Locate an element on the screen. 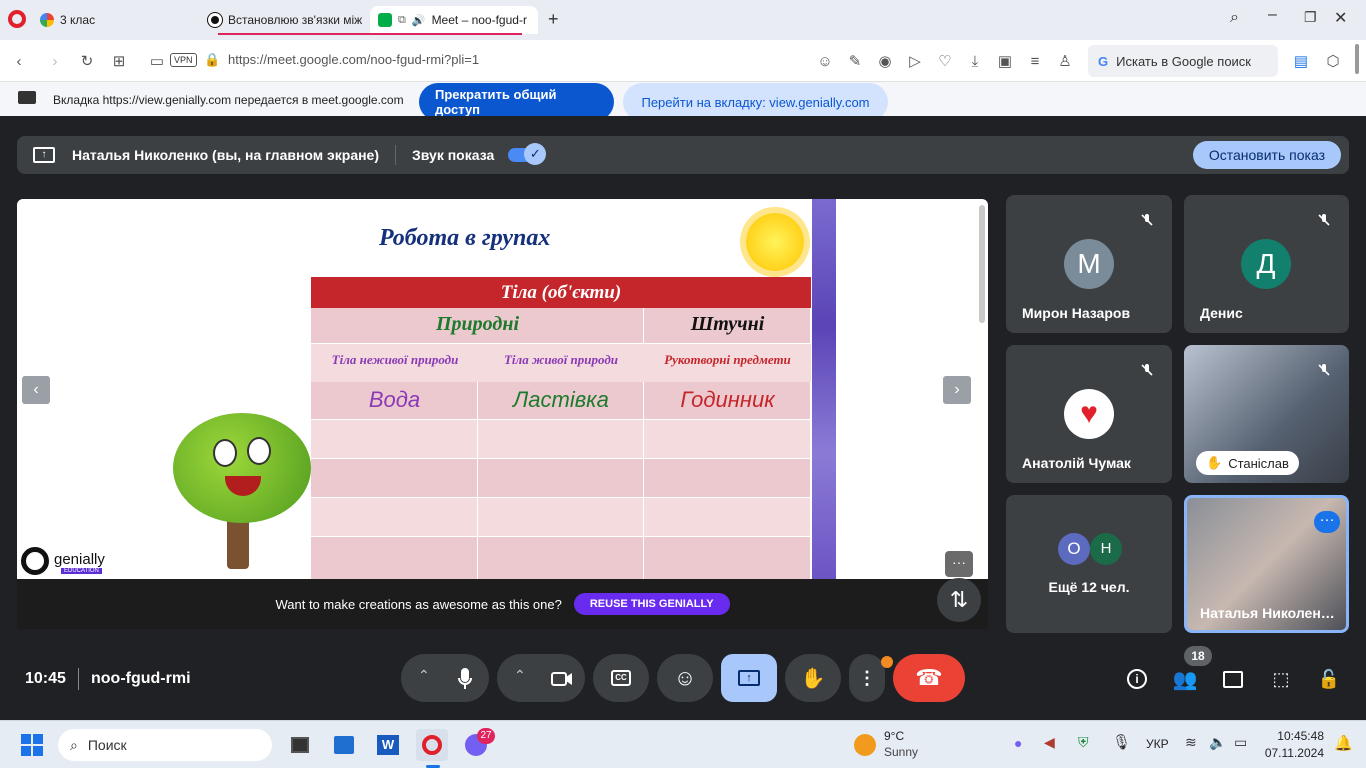  camera-icon: ▭ is located at coordinates (157, 61).